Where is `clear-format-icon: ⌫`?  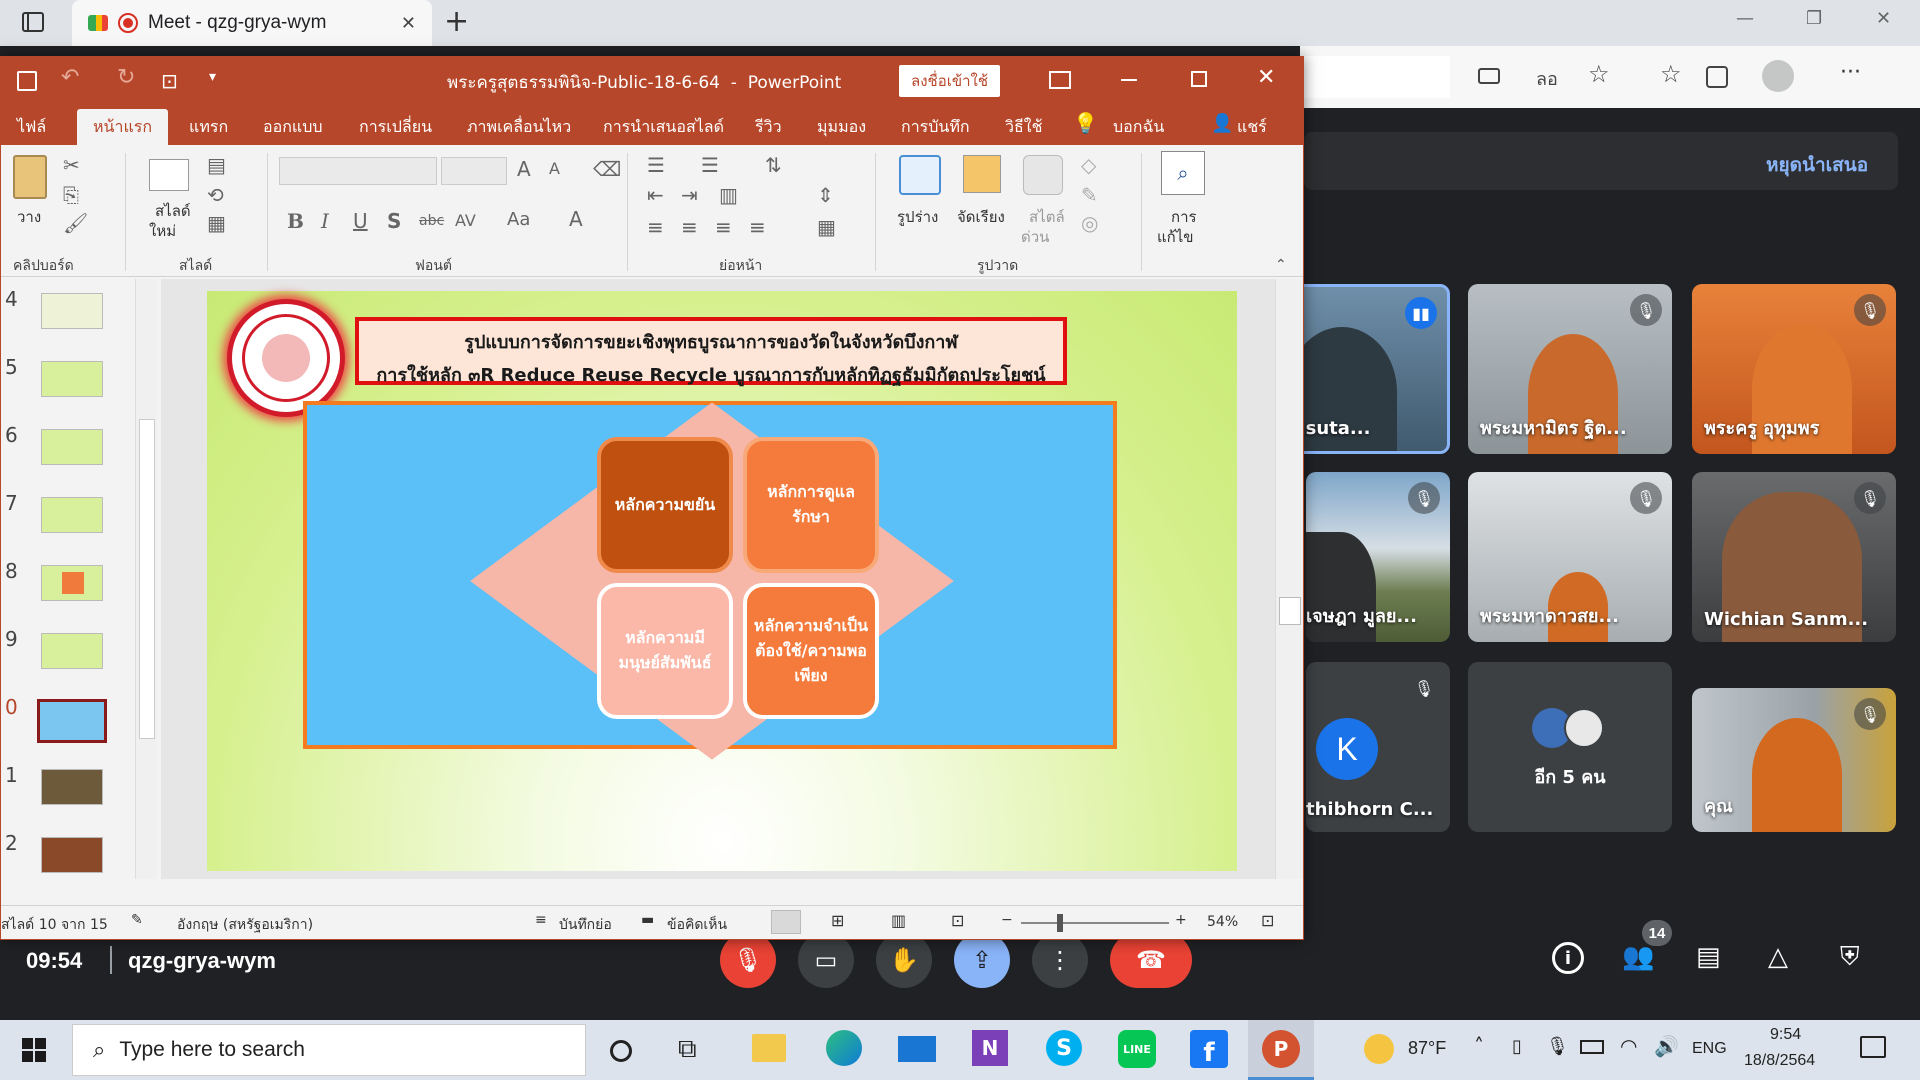
clear-format-icon: ⌫ is located at coordinates (607, 169).